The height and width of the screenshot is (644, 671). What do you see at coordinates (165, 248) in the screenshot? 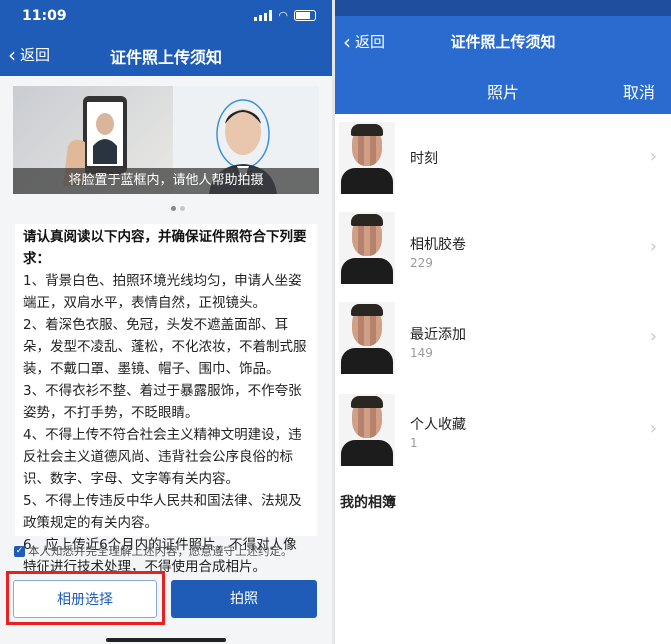
I see `notice-heading: 请认真阅读以下内容，并确保证件照符合下列要求：` at bounding box center [165, 248].